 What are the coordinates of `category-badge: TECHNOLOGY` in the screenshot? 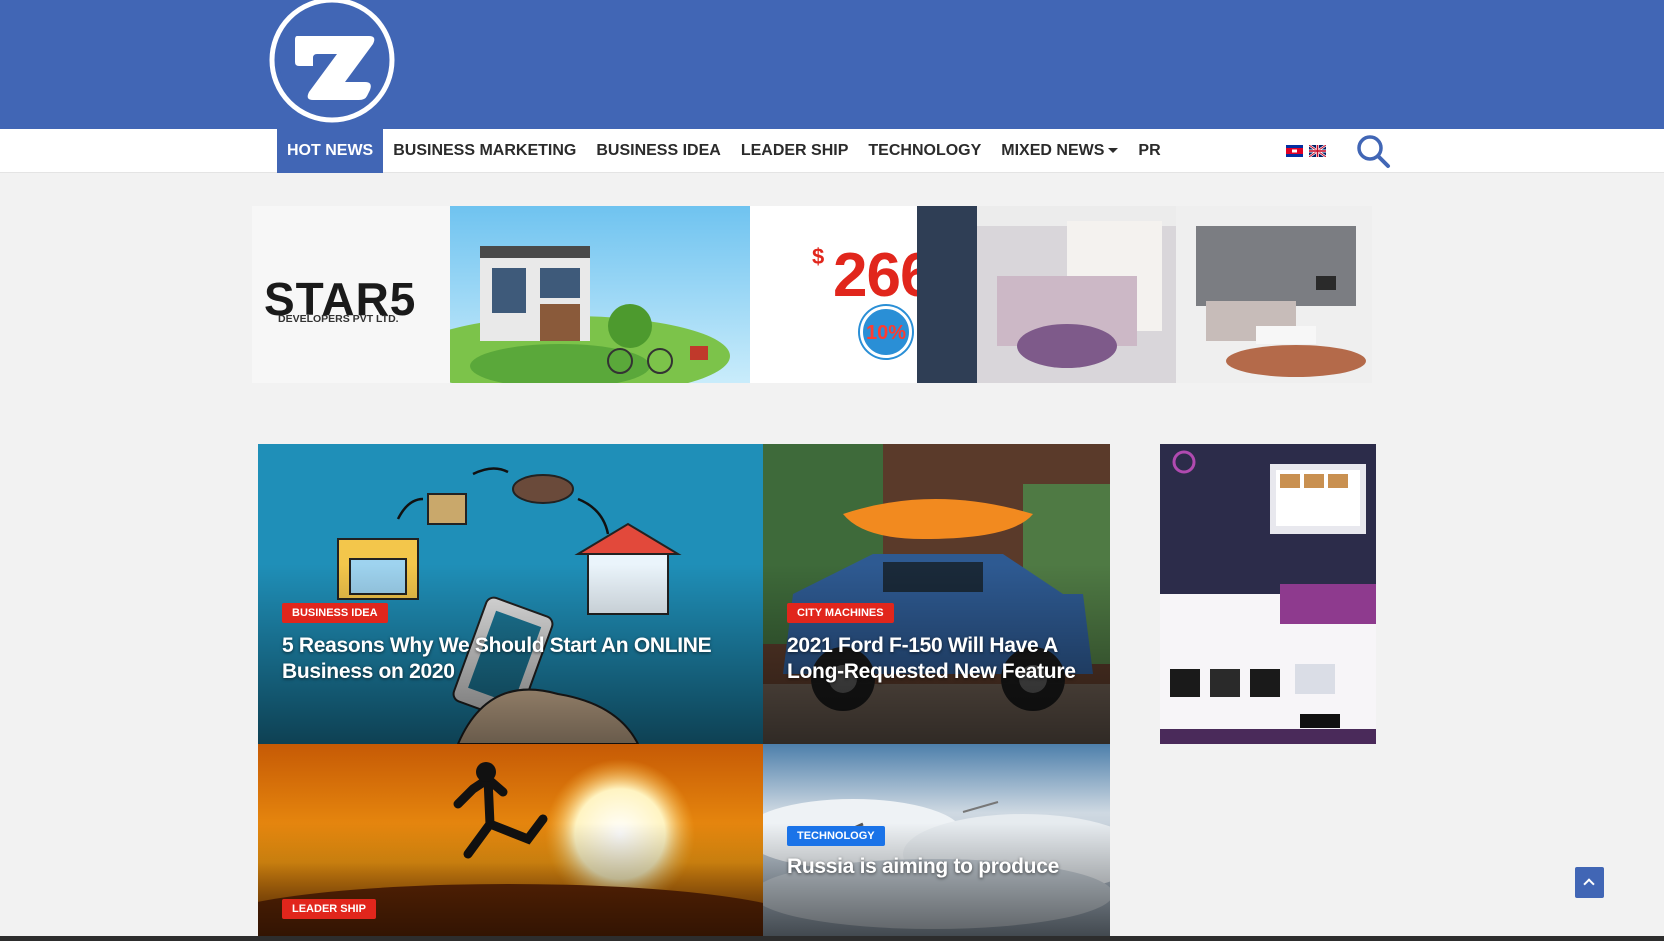 It's located at (836, 836).